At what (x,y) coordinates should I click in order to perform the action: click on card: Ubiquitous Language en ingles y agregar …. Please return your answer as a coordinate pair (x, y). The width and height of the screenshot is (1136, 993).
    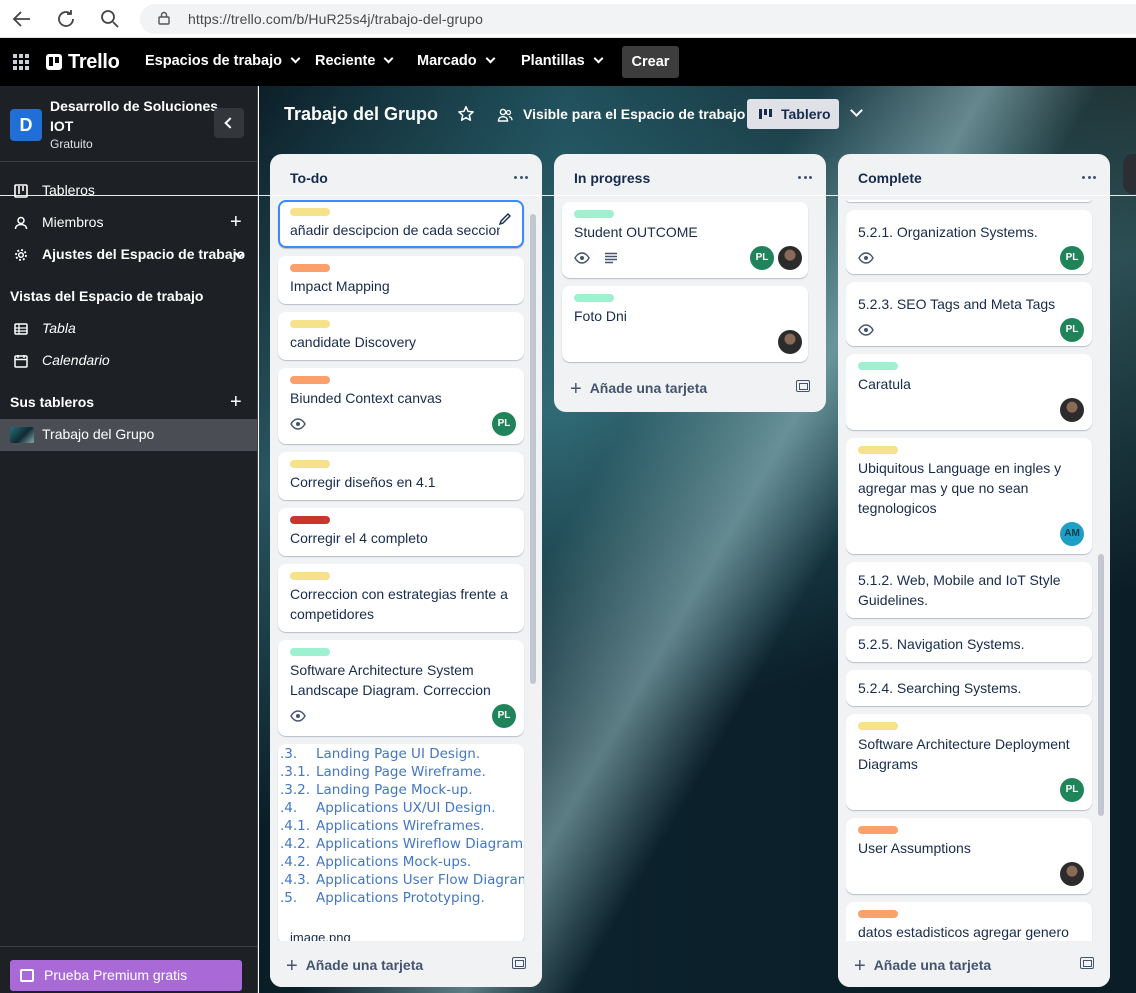
    Looking at the image, I should click on (969, 496).